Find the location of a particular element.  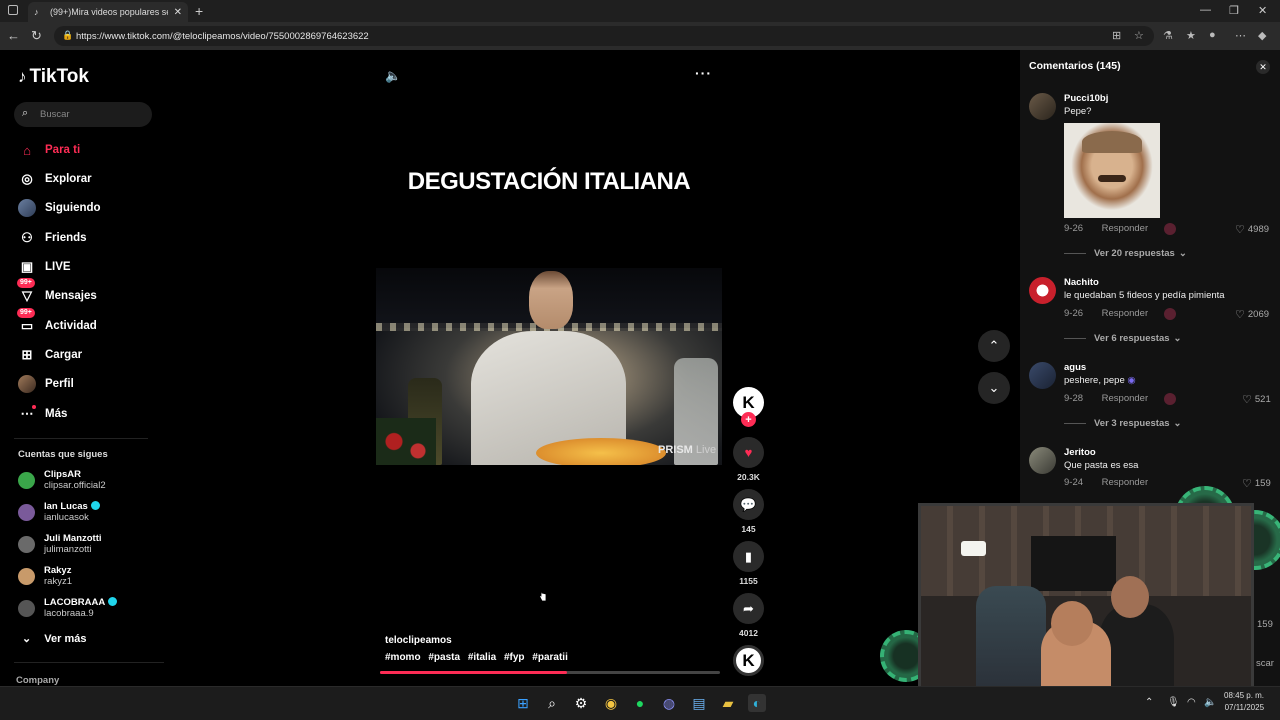

comment-like: ♡ 2069 is located at coordinates (1252, 314).